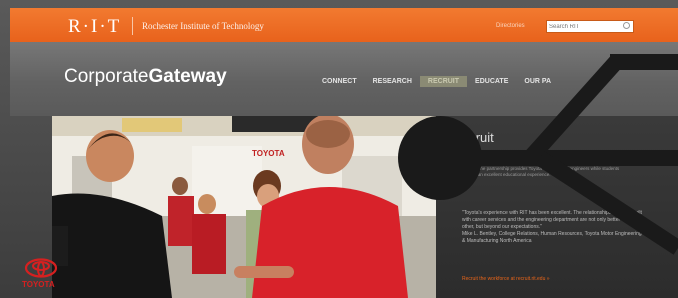 This screenshot has width=678, height=298. What do you see at coordinates (583, 26) in the screenshot?
I see `search-input` at bounding box center [583, 26].